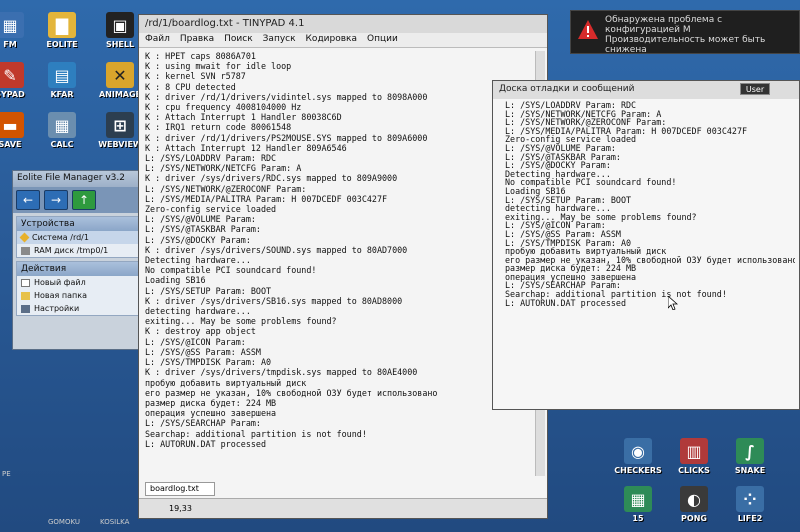 The height and width of the screenshot is (532, 800). What do you see at coordinates (84, 200) in the screenshot?
I see `up-button: ↑` at bounding box center [84, 200].